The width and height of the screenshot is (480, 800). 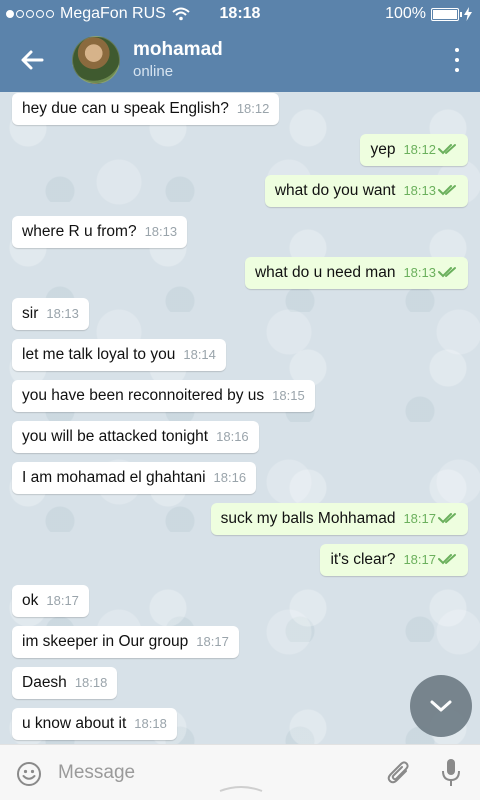 I want to click on message-text: I am mohamad el ghahtani, so click(x=114, y=477).